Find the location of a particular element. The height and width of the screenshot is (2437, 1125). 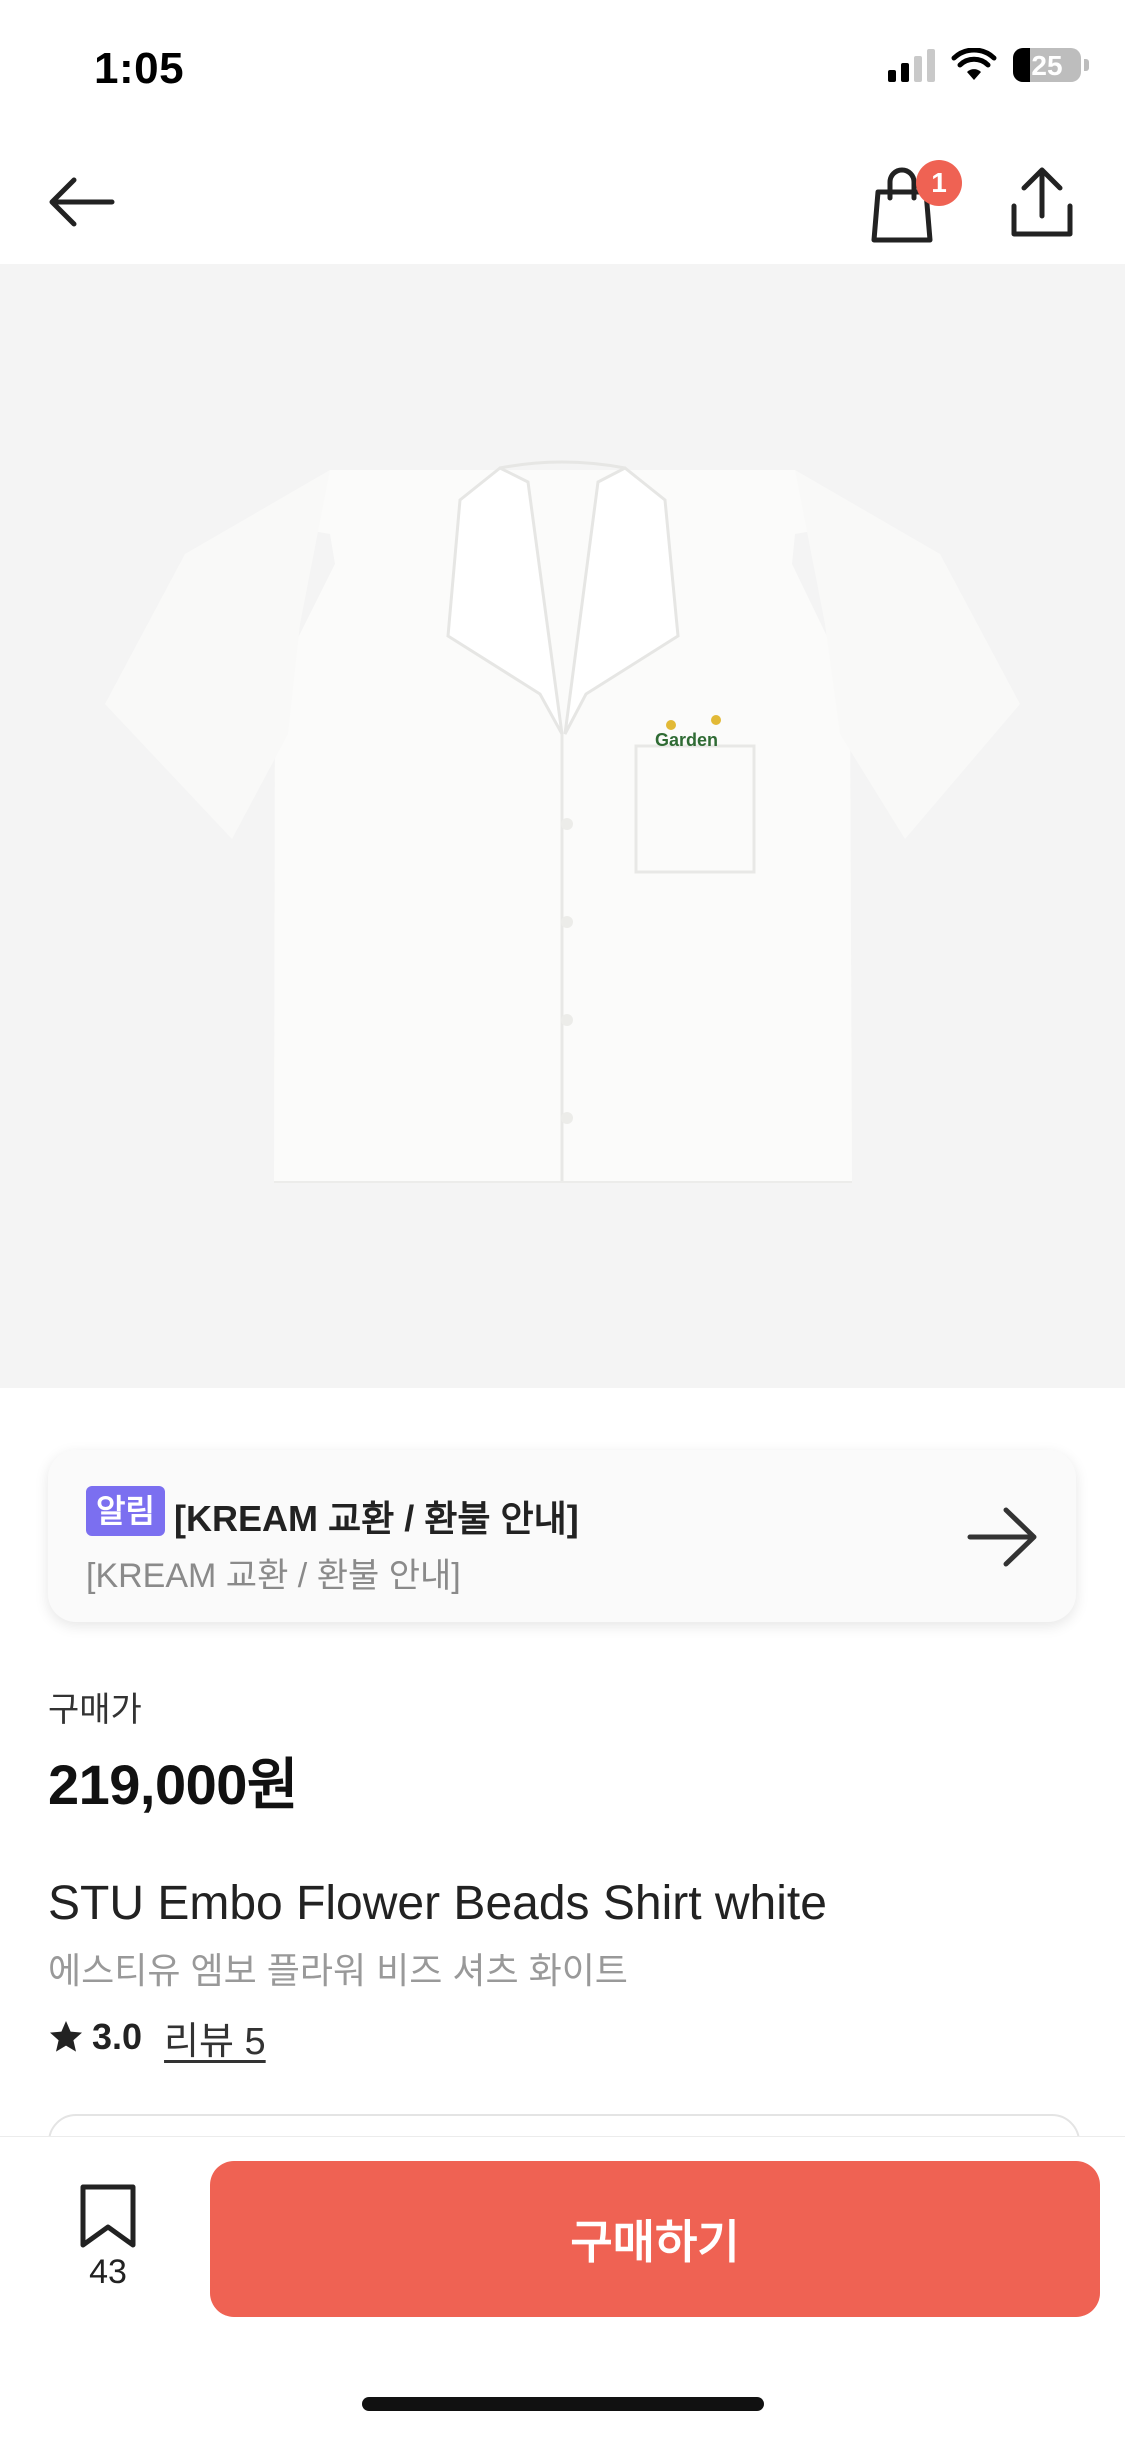

nav-bar: 1 is located at coordinates (562, 198).